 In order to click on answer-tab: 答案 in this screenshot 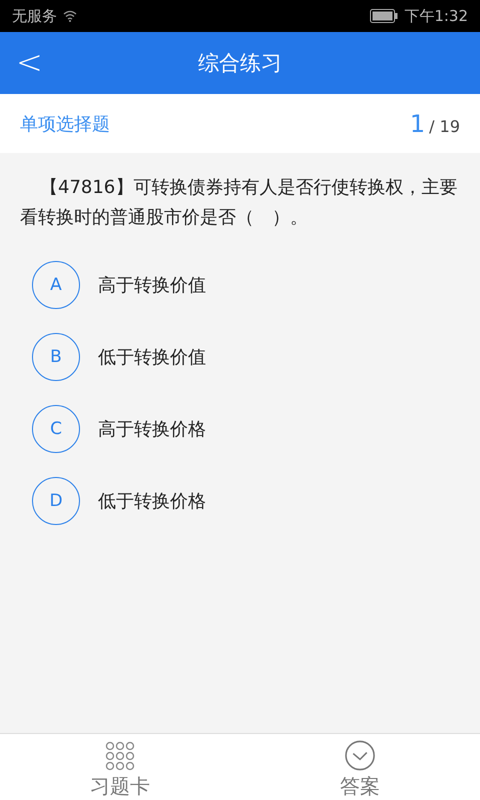, I will do `click(360, 767)`.